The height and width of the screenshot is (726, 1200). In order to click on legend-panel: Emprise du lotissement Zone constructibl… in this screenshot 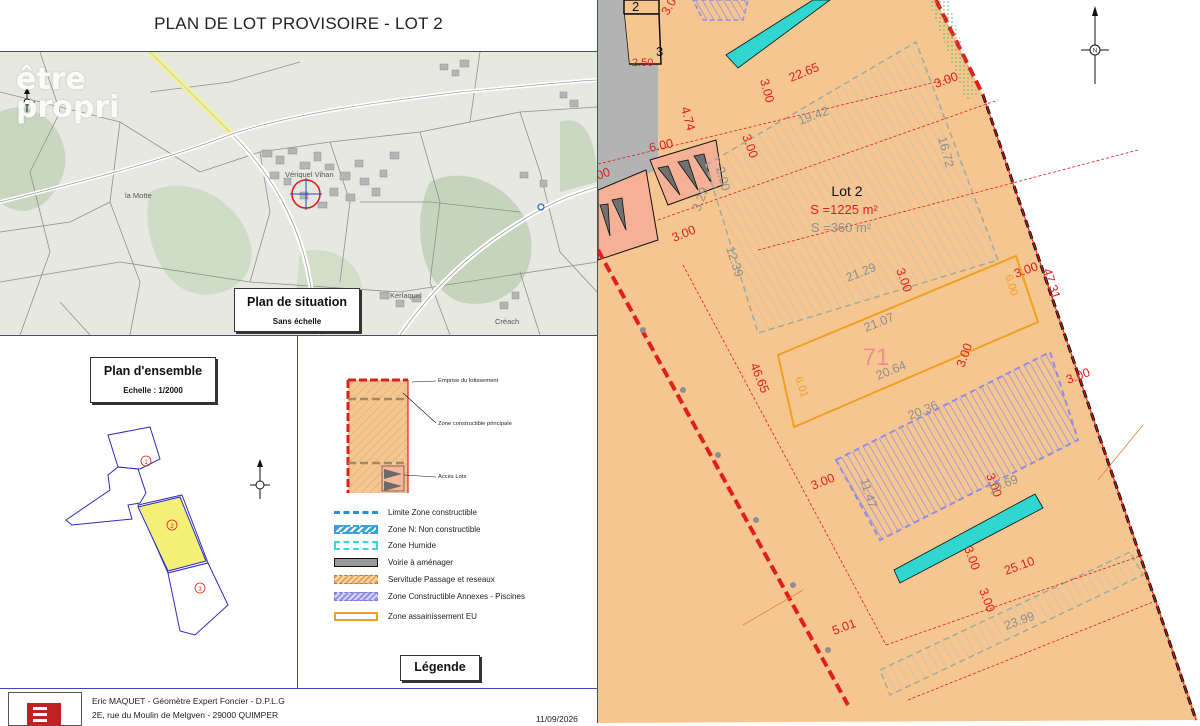, I will do `click(447, 511)`.